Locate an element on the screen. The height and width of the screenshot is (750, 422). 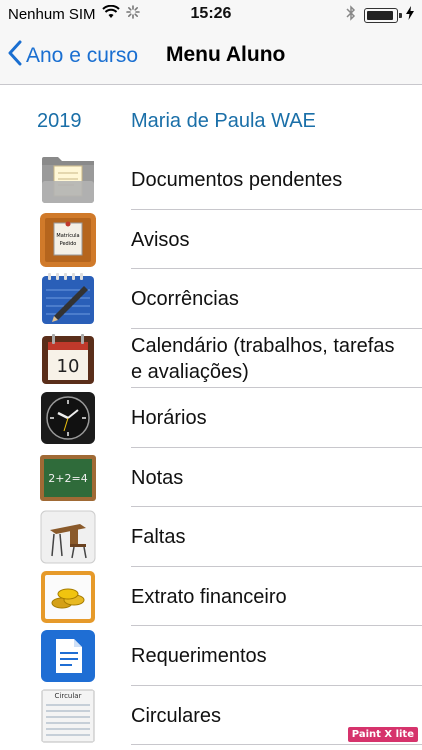
status-right is located at coordinates (380, 15).